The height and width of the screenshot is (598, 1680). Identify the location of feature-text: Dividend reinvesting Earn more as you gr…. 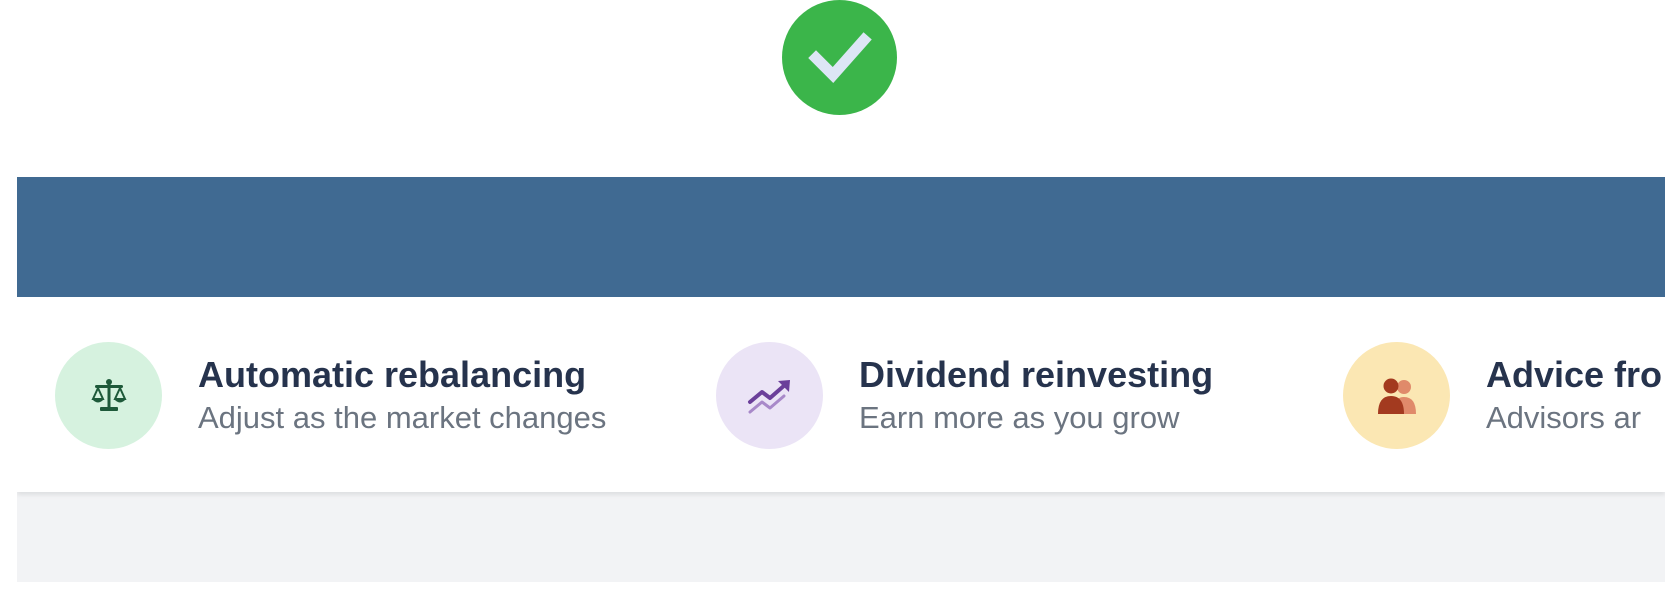
(1036, 396).